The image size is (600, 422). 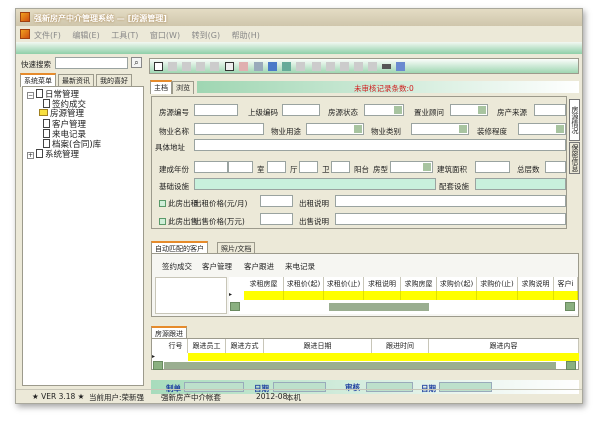 I want to click on code-input, so click(x=216, y=110).